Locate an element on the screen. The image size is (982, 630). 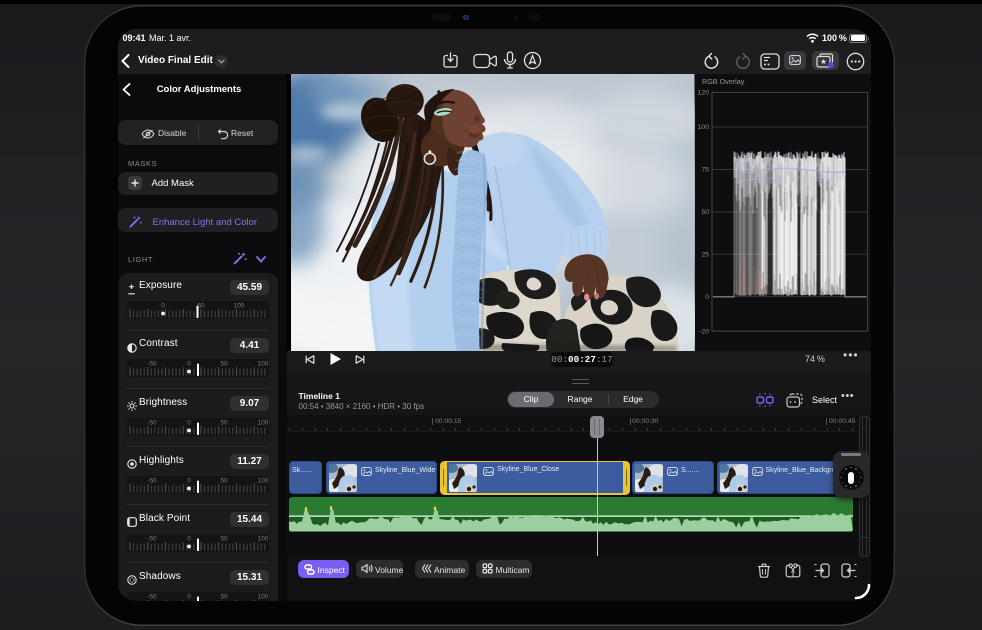
svg-text: RGB Overlay is located at coordinates (723, 81).